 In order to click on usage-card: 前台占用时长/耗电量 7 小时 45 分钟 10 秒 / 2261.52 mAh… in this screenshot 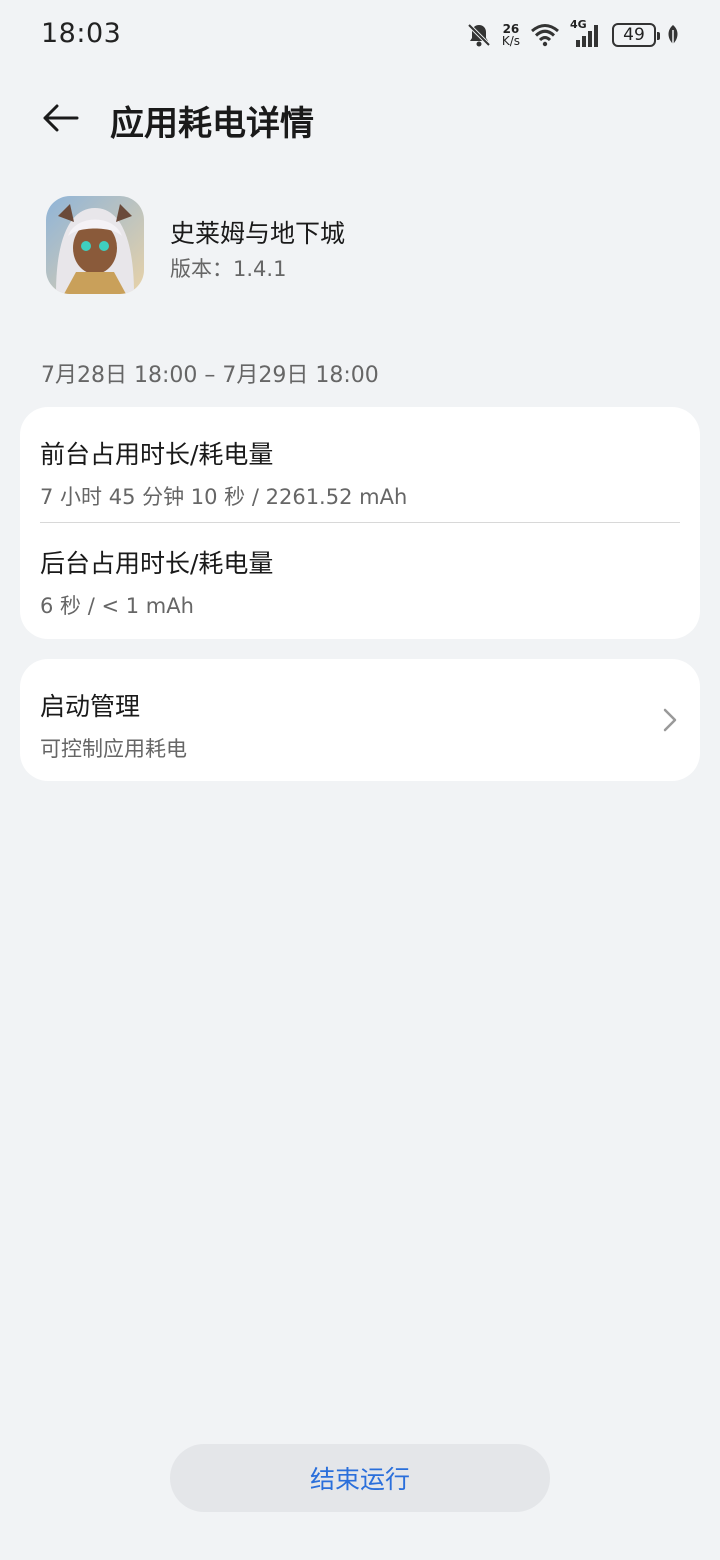, I will do `click(360, 523)`.